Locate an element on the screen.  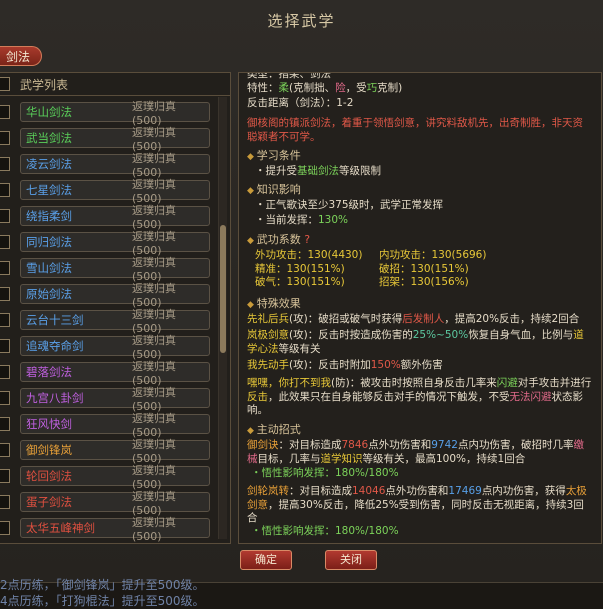
scrollbar-thumb is located at coordinates (223, 289).